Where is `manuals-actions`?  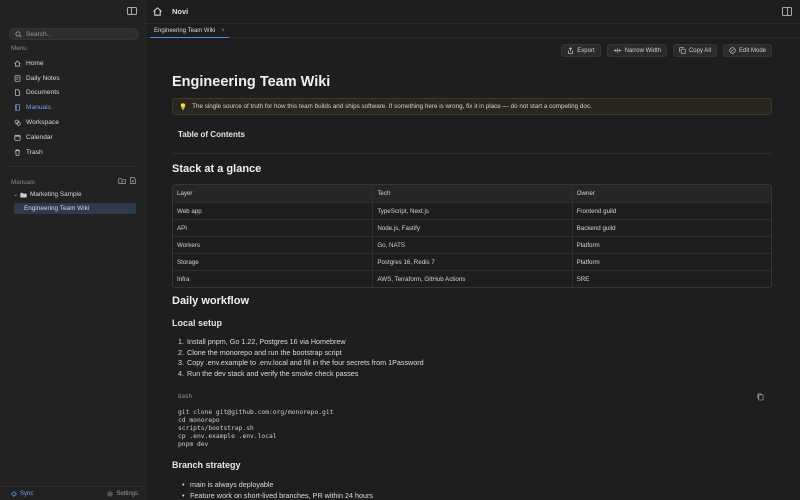
manuals-actions is located at coordinates (127, 180).